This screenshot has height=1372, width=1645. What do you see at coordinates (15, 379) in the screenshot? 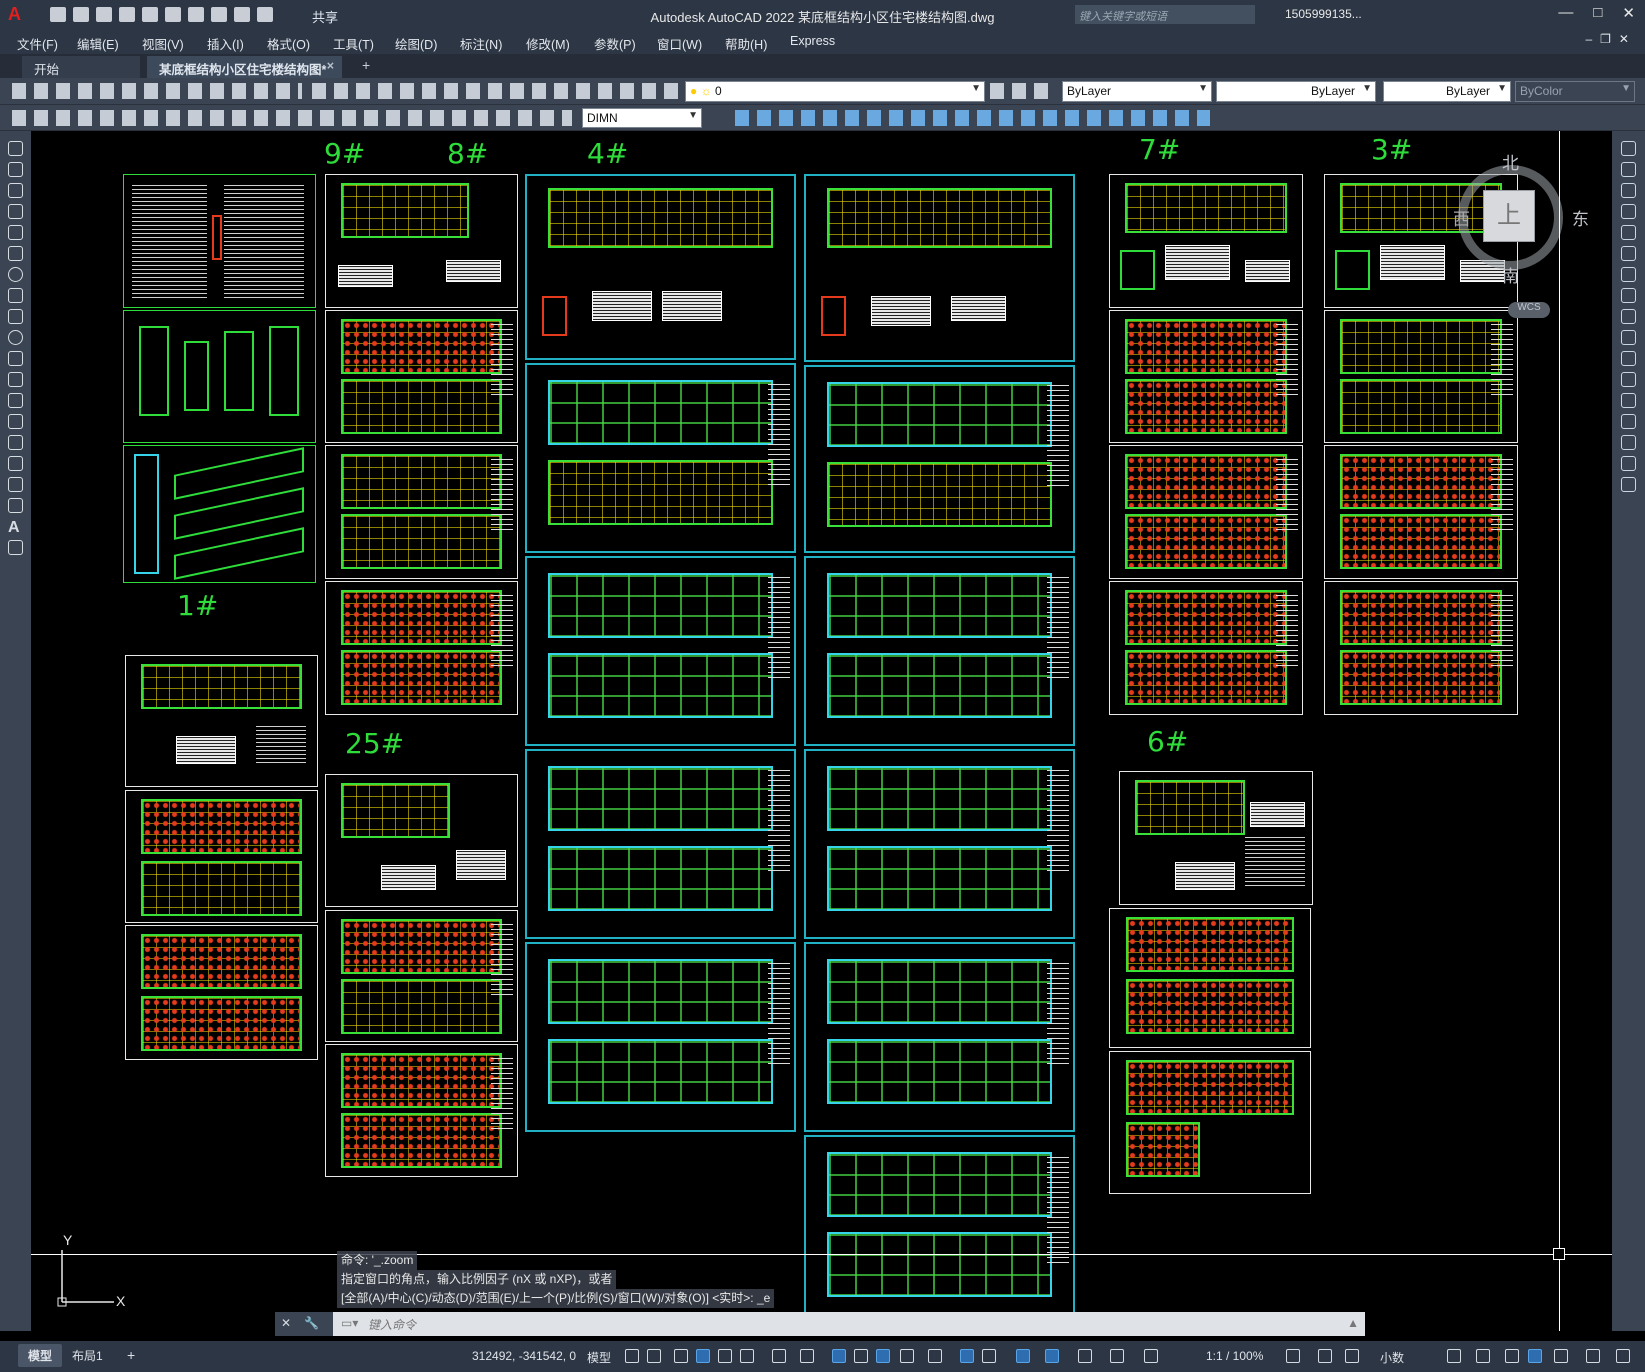
I see `insert-block-icon` at bounding box center [15, 379].